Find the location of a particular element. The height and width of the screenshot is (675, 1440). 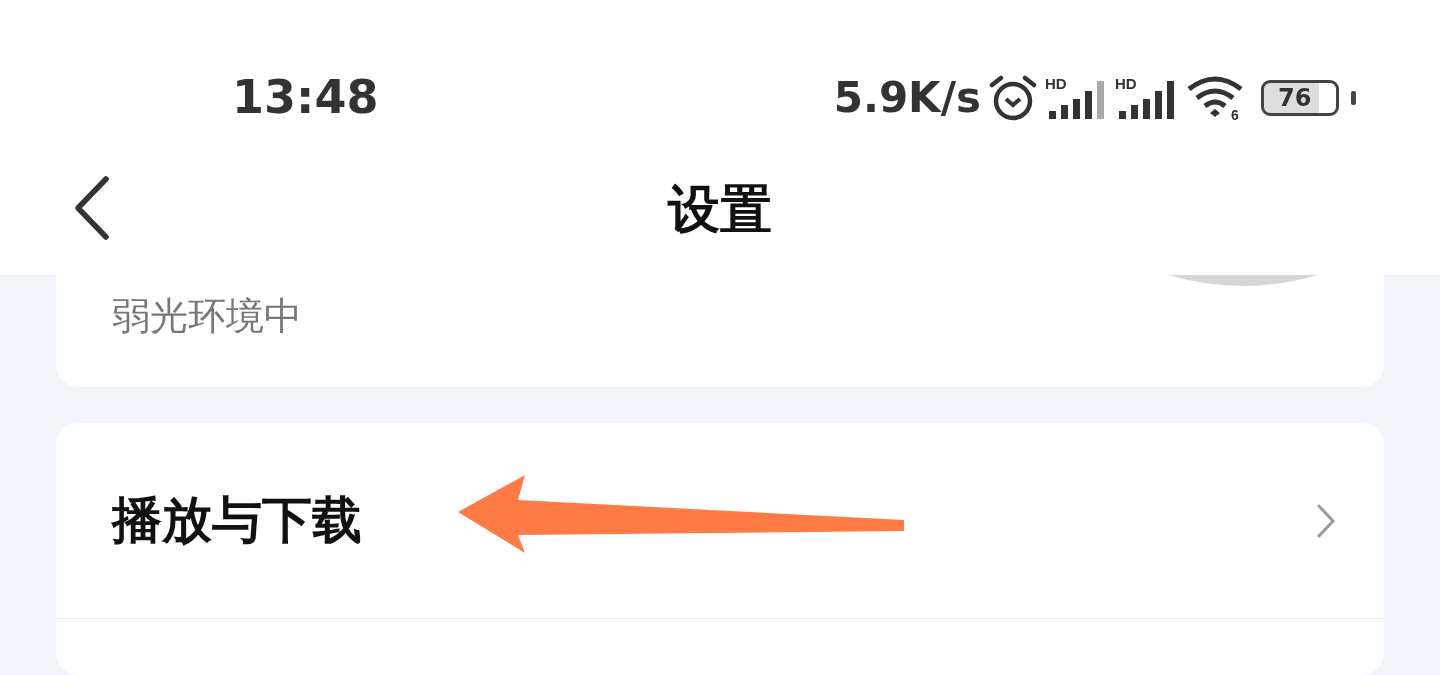

battery-indicator: 76 is located at coordinates (1308, 97).